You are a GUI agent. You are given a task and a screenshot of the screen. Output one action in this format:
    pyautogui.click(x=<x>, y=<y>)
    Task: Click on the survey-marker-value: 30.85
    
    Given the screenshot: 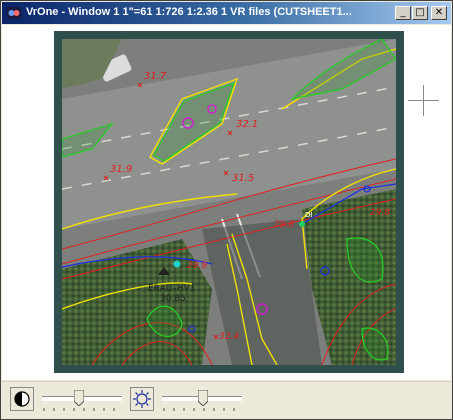 What is the action you would take?
    pyautogui.click(x=173, y=299)
    